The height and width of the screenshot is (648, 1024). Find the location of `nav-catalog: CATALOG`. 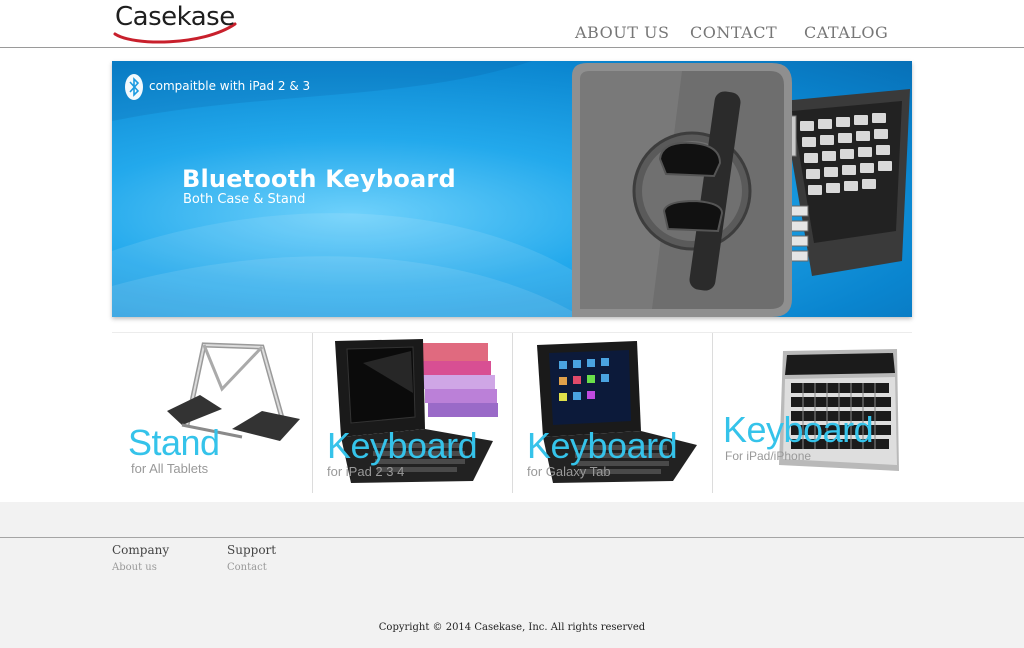

nav-catalog: CATALOG is located at coordinates (846, 32).